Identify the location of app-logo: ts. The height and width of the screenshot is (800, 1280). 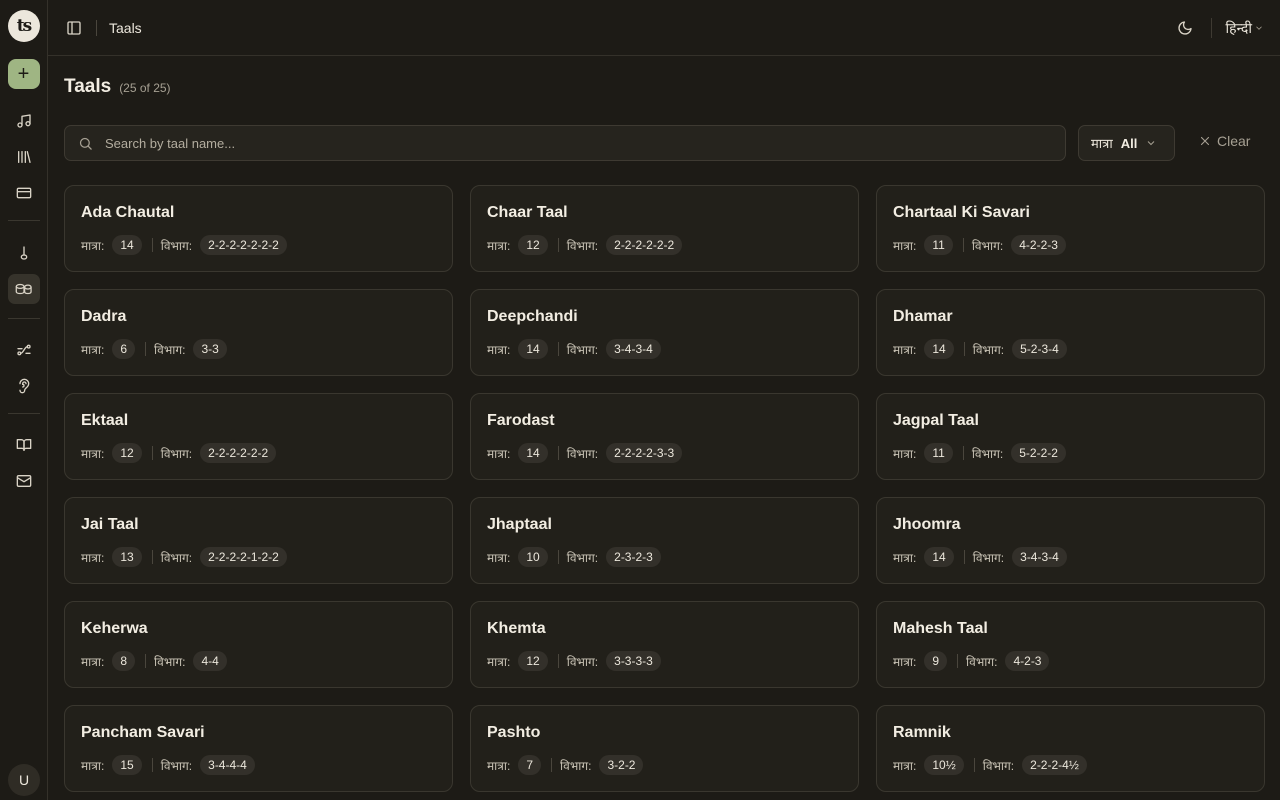
(23, 26).